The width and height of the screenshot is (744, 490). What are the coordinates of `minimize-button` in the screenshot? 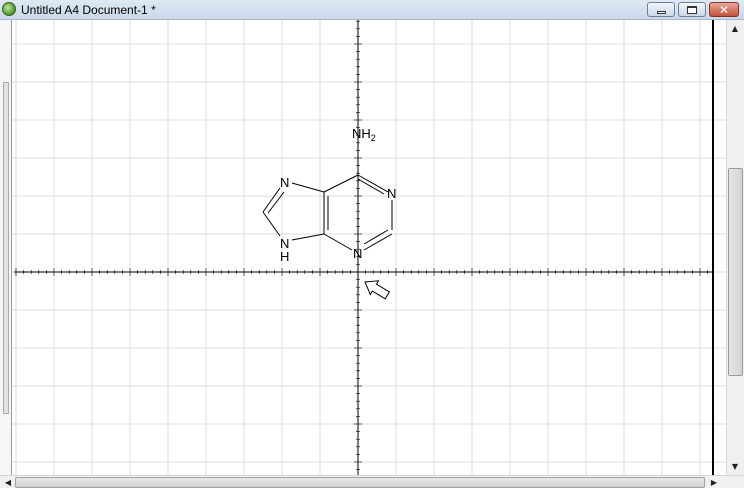 It's located at (661, 9).